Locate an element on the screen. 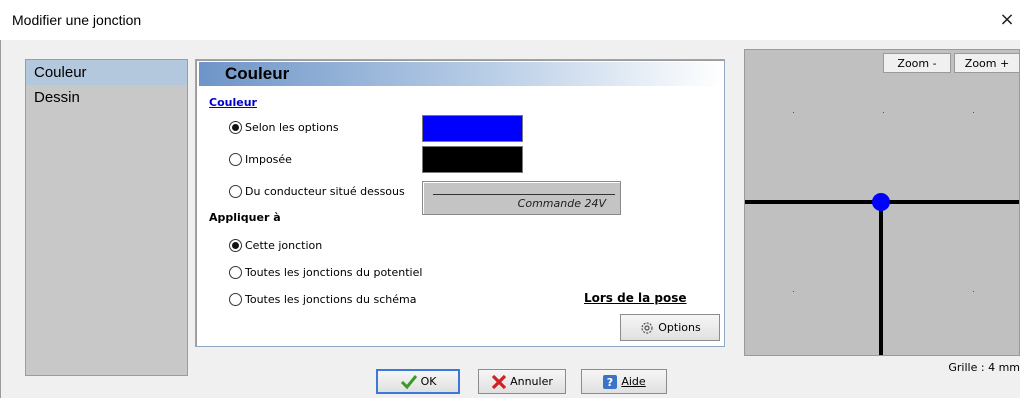  radio-label: Selon les options is located at coordinates (292, 127).